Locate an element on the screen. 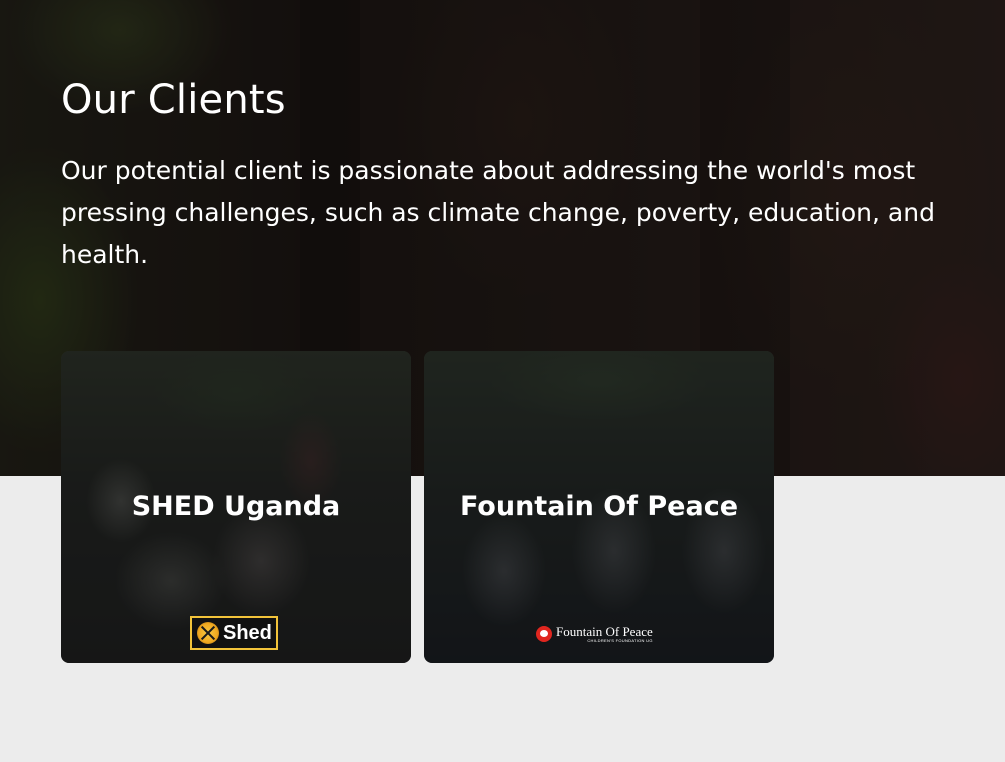 This screenshot has width=1005, height=762. client-name: SHED Uganda is located at coordinates (236, 506).